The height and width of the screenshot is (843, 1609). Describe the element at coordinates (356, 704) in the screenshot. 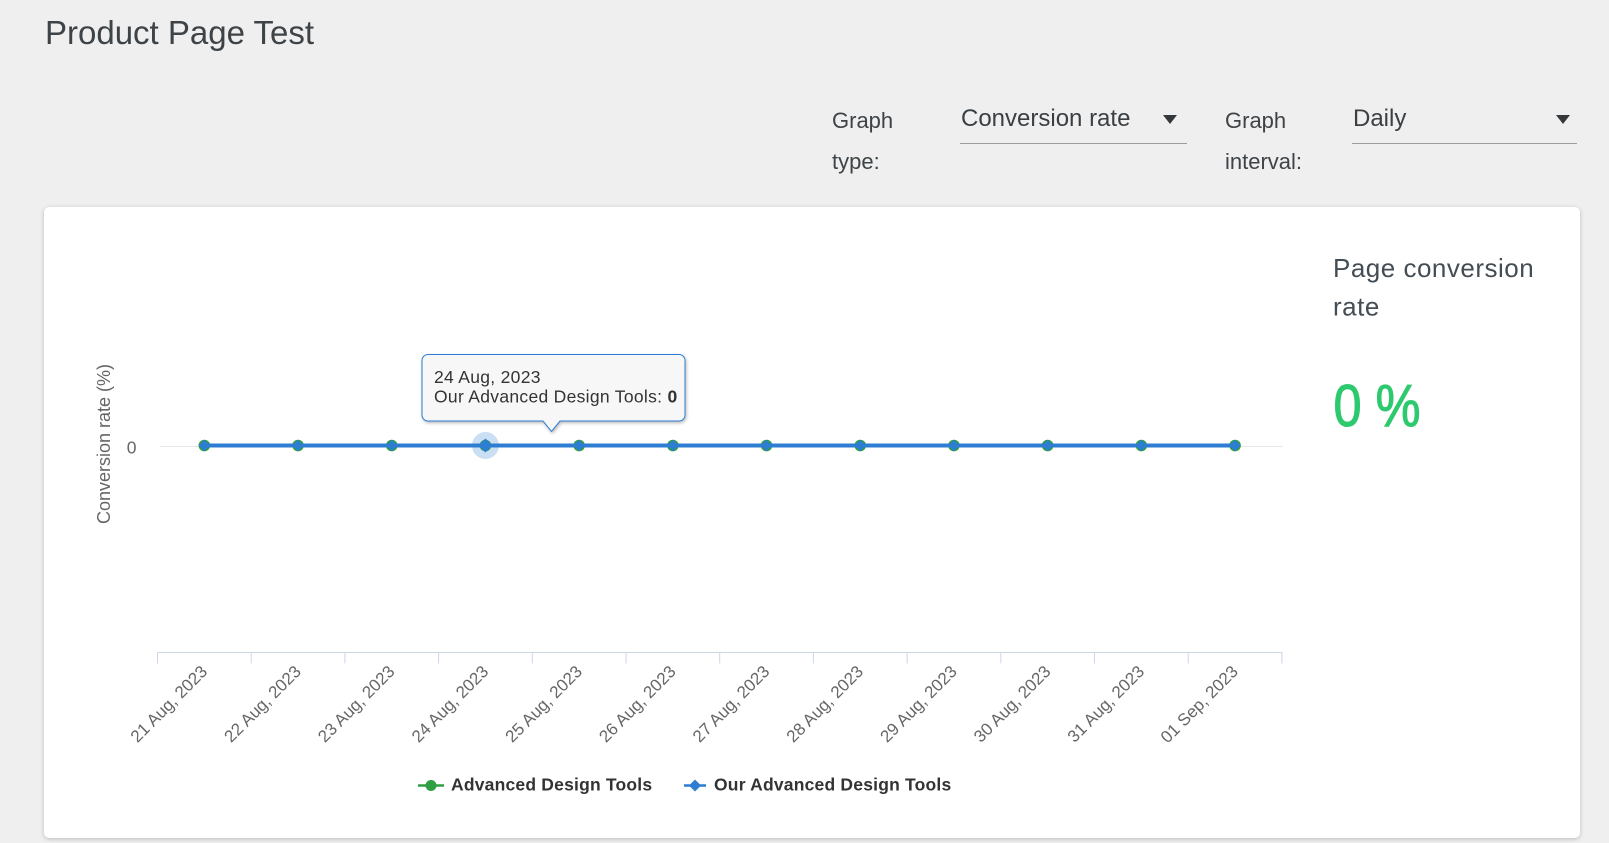

I see `svg-text: 23 Aug, 2023` at that location.